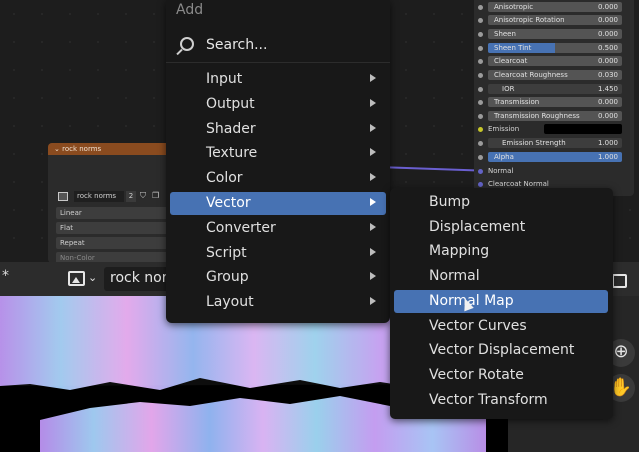  I want to click on input-clearcoat: Clearcoat 0.000, so click(554, 61).